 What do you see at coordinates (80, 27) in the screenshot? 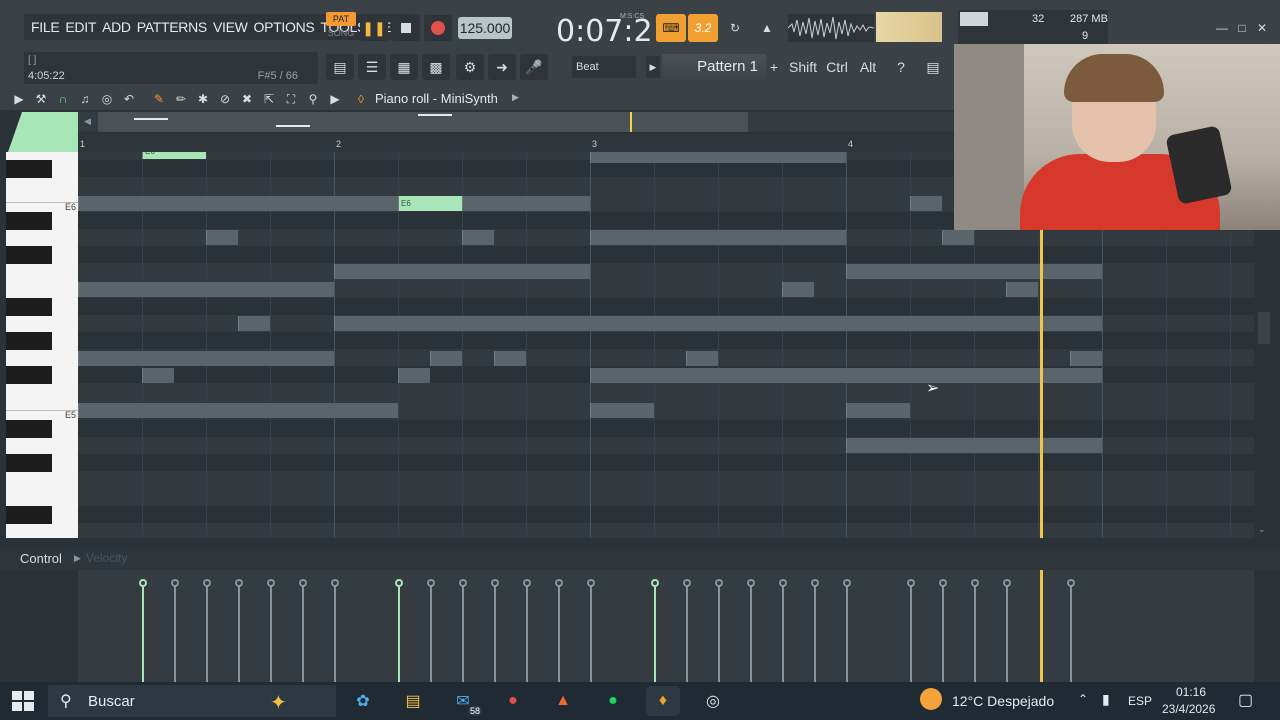
I see `menu-edit: EDIT` at bounding box center [80, 27].